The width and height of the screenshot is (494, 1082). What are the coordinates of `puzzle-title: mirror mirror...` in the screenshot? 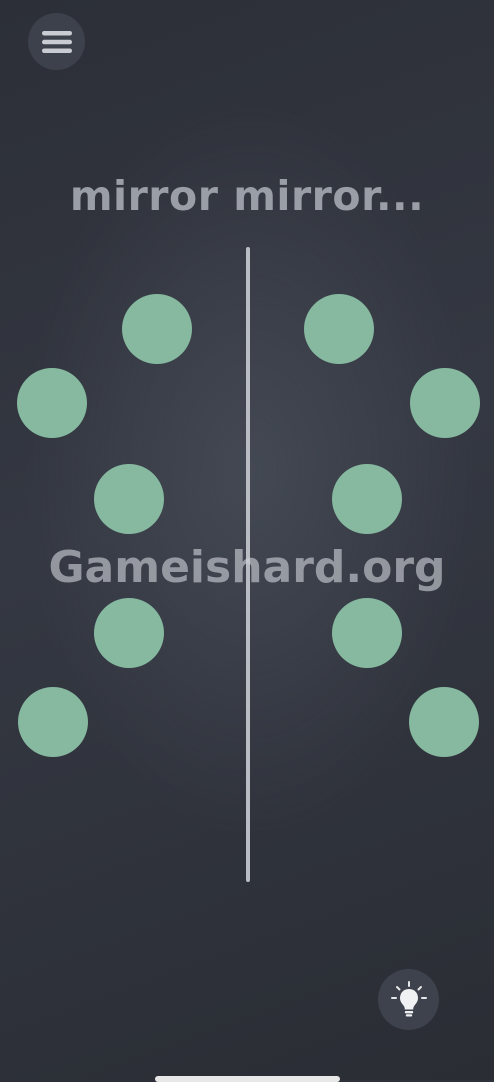 It's located at (247, 196).